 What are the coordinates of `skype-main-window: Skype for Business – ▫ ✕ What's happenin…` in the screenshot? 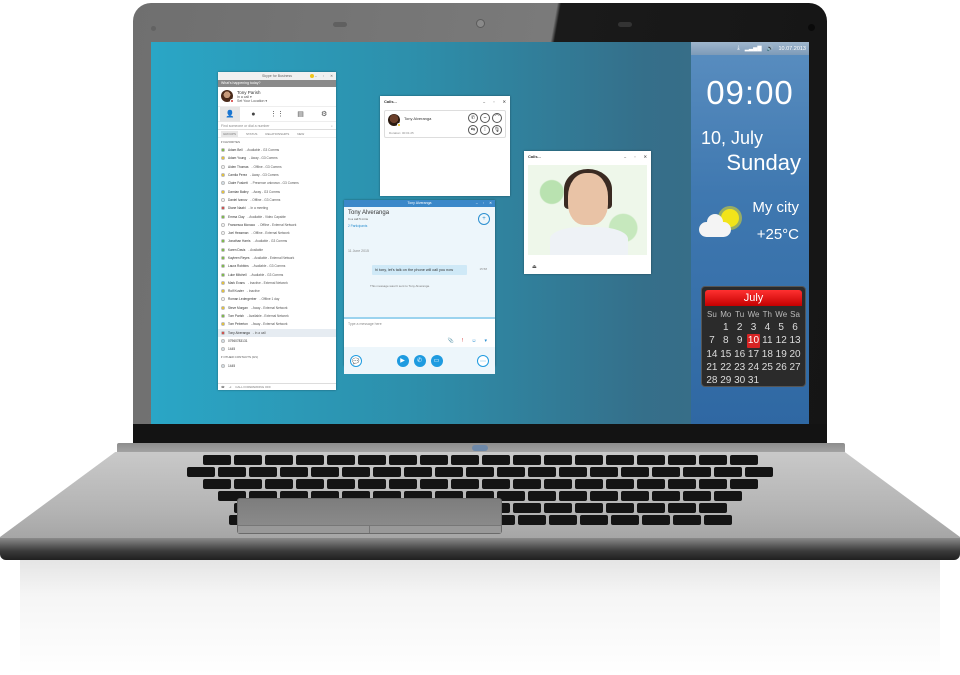 It's located at (277, 231).